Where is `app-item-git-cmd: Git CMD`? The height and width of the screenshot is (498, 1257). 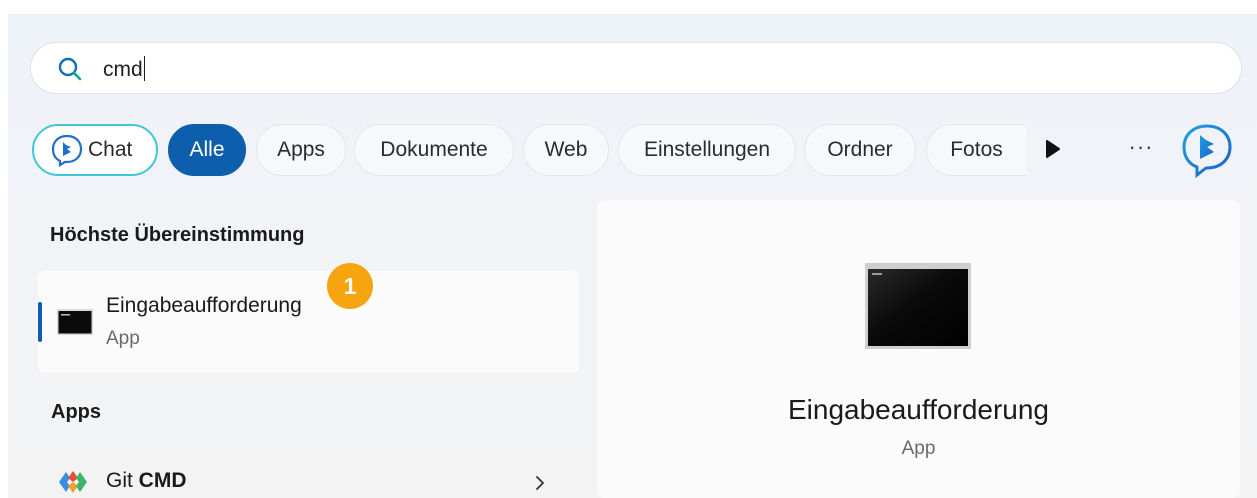
app-item-git-cmd: Git CMD is located at coordinates (146, 481).